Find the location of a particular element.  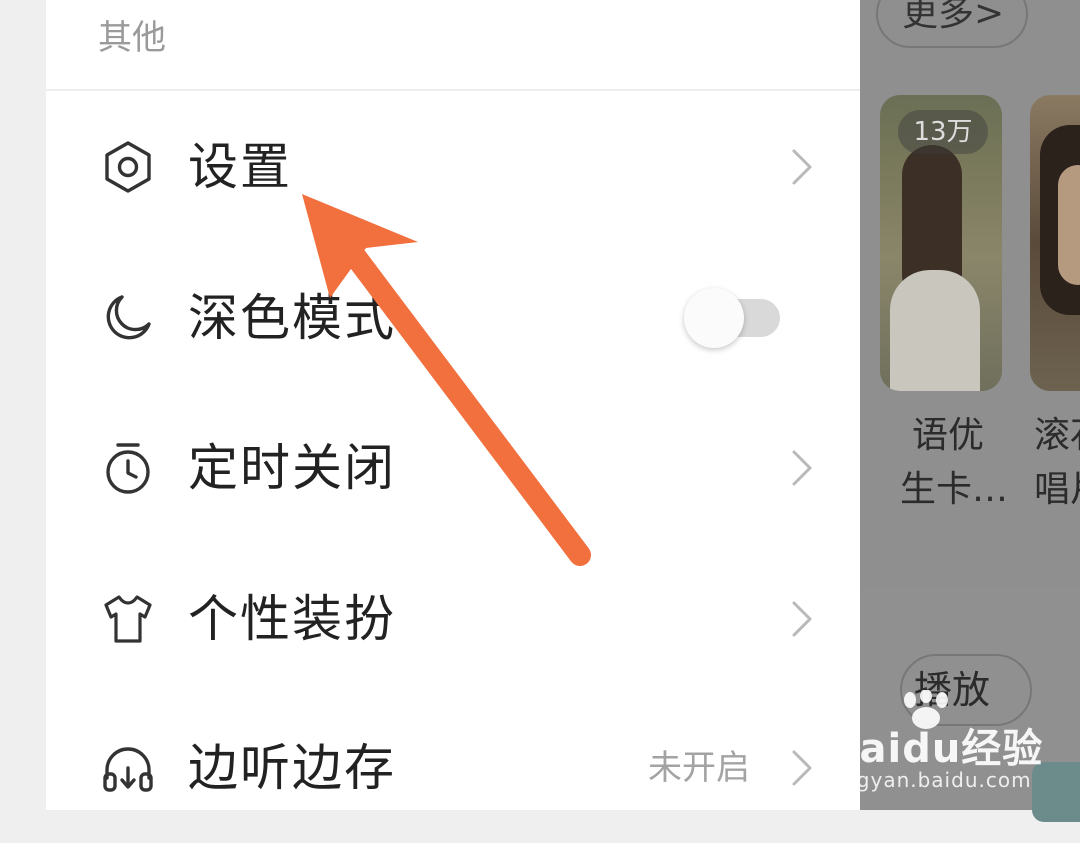

menu-item-label: 边听边存 is located at coordinates (292, 768).